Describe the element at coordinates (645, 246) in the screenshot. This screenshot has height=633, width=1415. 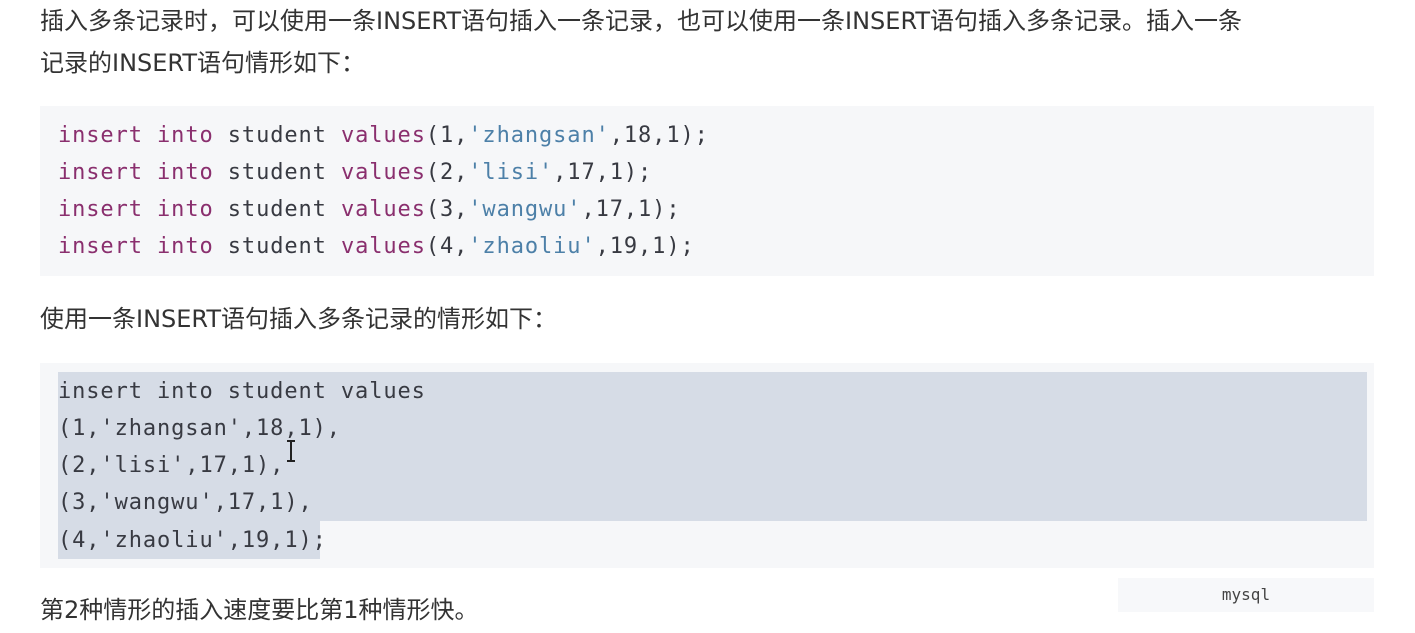
I see `code-text: ,19,1);` at that location.